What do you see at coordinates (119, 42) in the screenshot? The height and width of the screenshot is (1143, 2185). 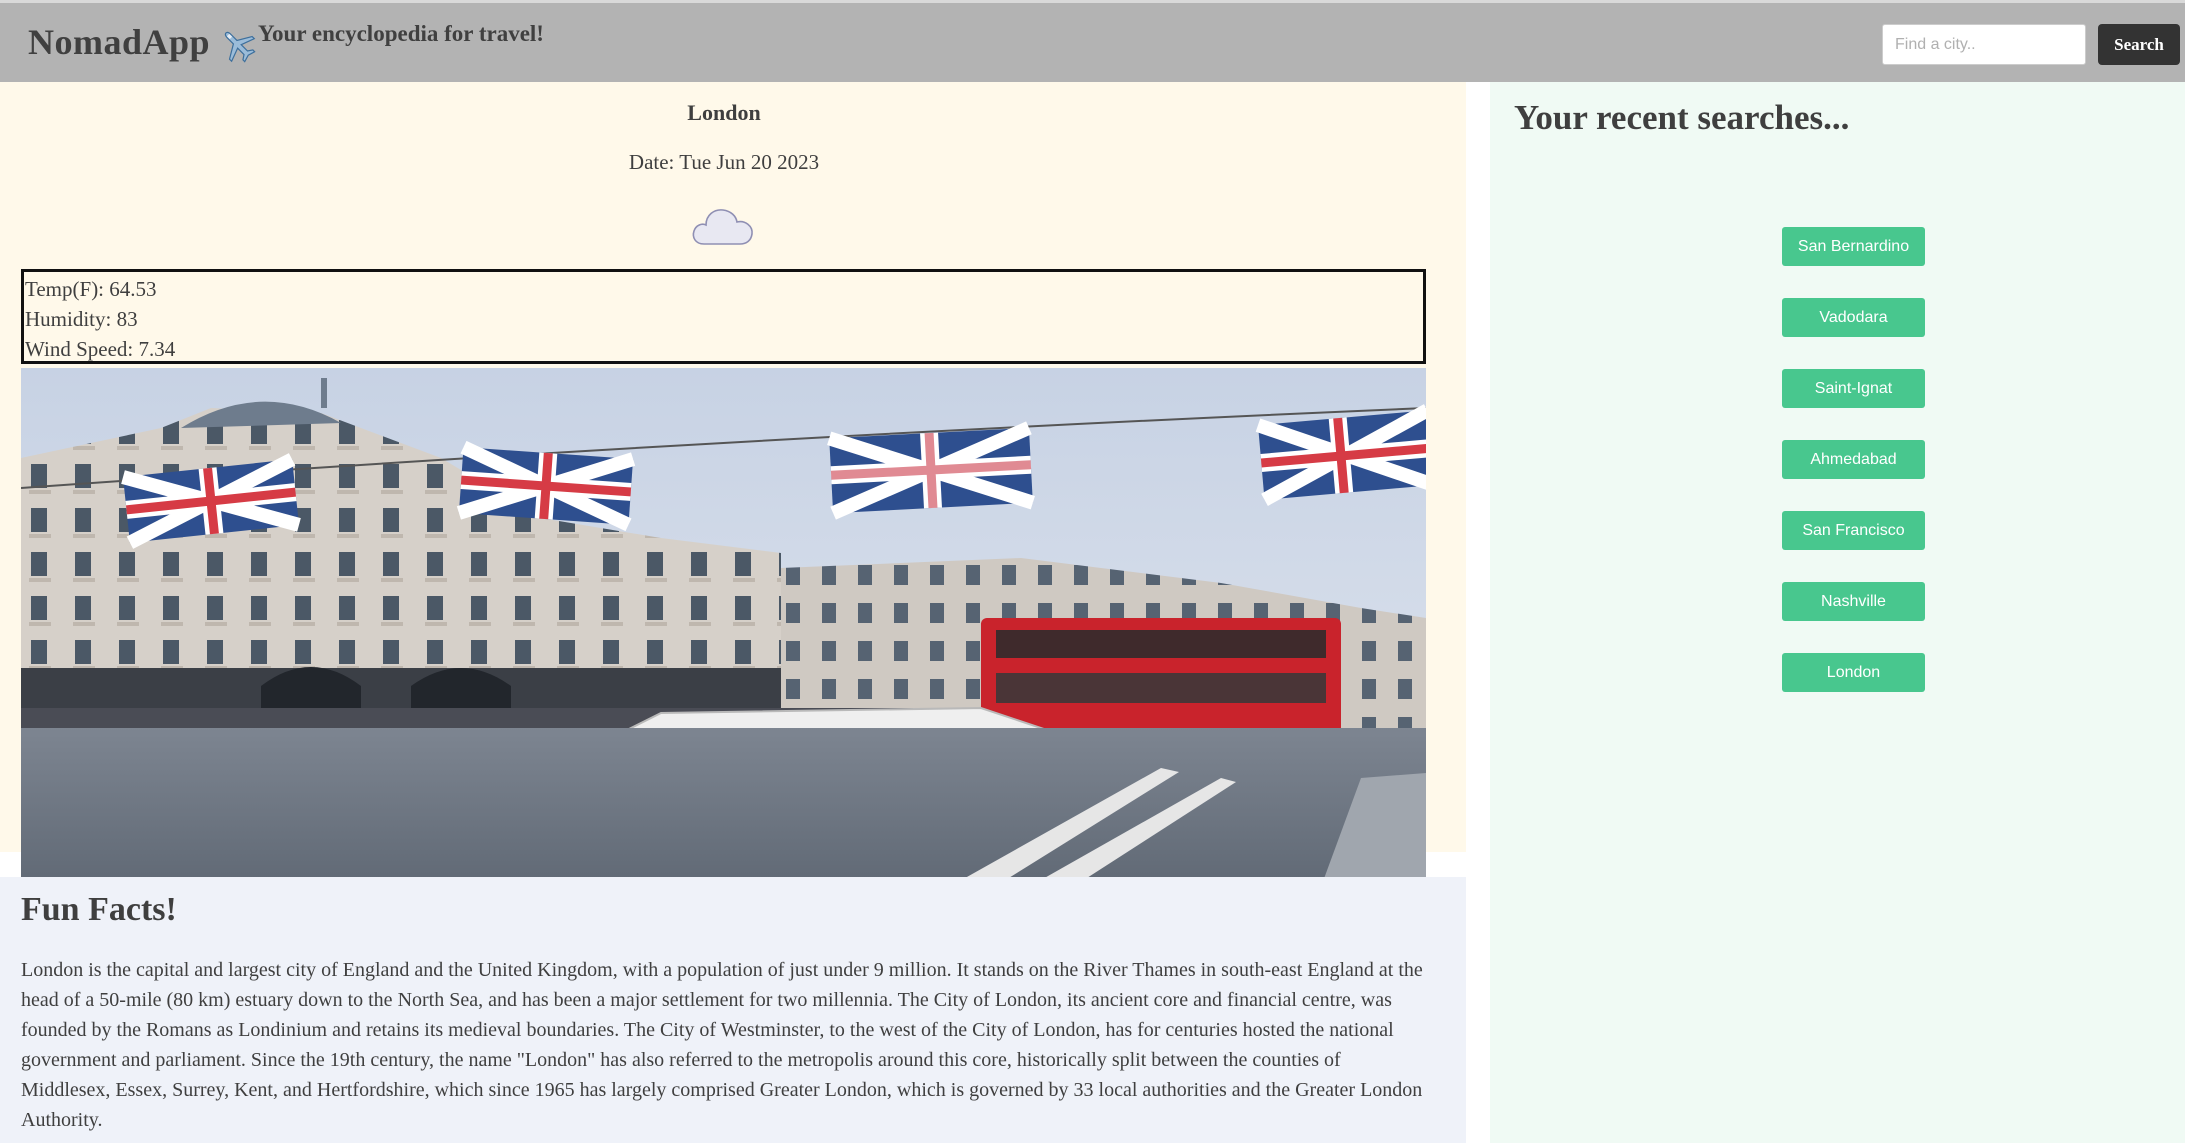 I see `brand-logo: NomadApp` at bounding box center [119, 42].